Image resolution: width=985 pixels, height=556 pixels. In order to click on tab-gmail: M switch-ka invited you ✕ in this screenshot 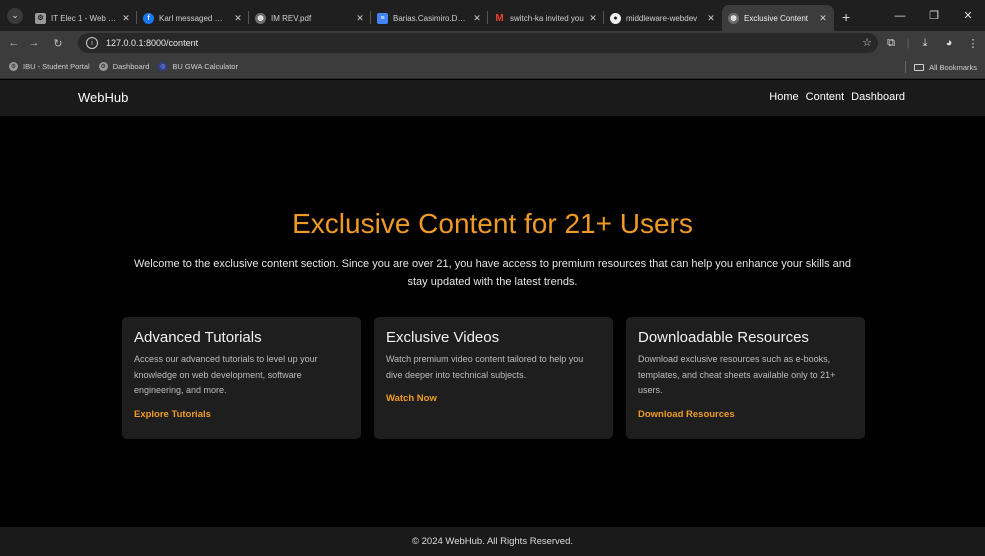, I will do `click(546, 18)`.